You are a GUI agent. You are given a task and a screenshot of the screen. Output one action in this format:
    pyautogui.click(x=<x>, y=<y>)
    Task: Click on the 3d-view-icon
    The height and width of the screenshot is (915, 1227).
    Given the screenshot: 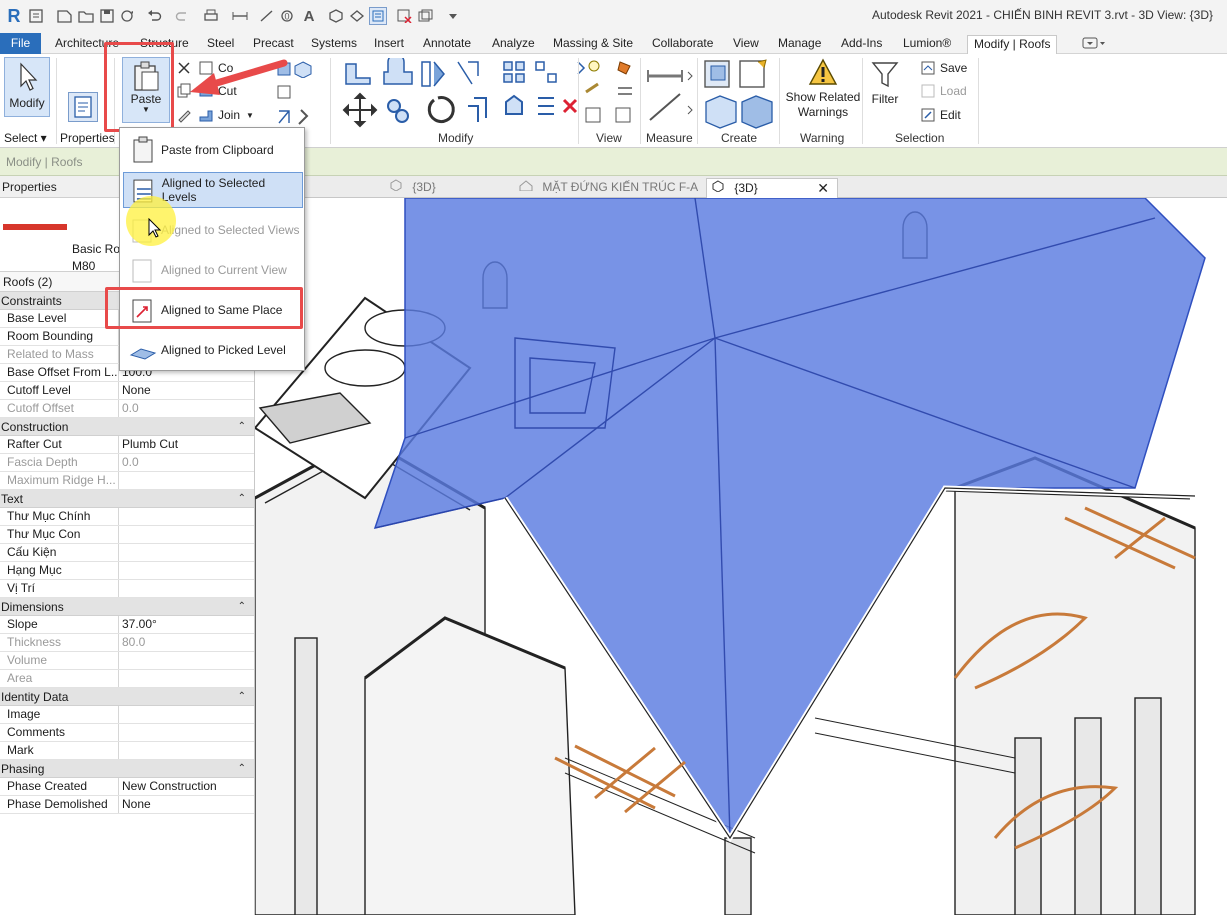 What is the action you would take?
    pyautogui.click(x=336, y=16)
    